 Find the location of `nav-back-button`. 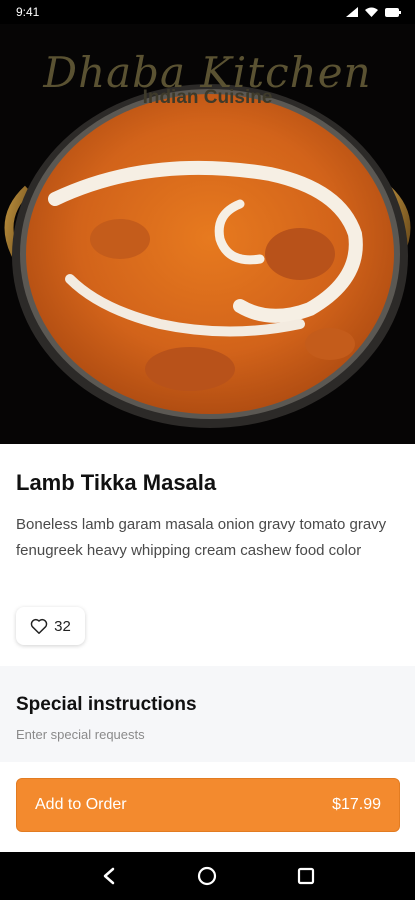

nav-back-button is located at coordinates (109, 876).